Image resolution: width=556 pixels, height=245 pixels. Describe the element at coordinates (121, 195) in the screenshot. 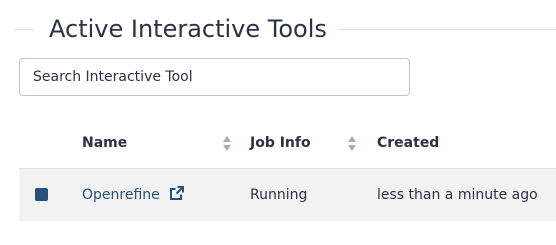

I see `tool-name-link: Openrefine` at that location.